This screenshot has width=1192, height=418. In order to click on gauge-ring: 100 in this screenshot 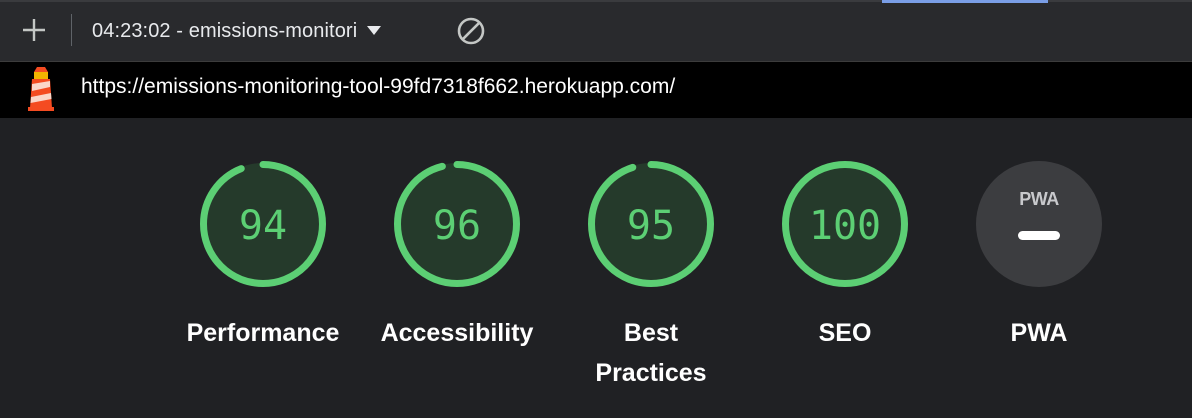, I will do `click(845, 224)`.